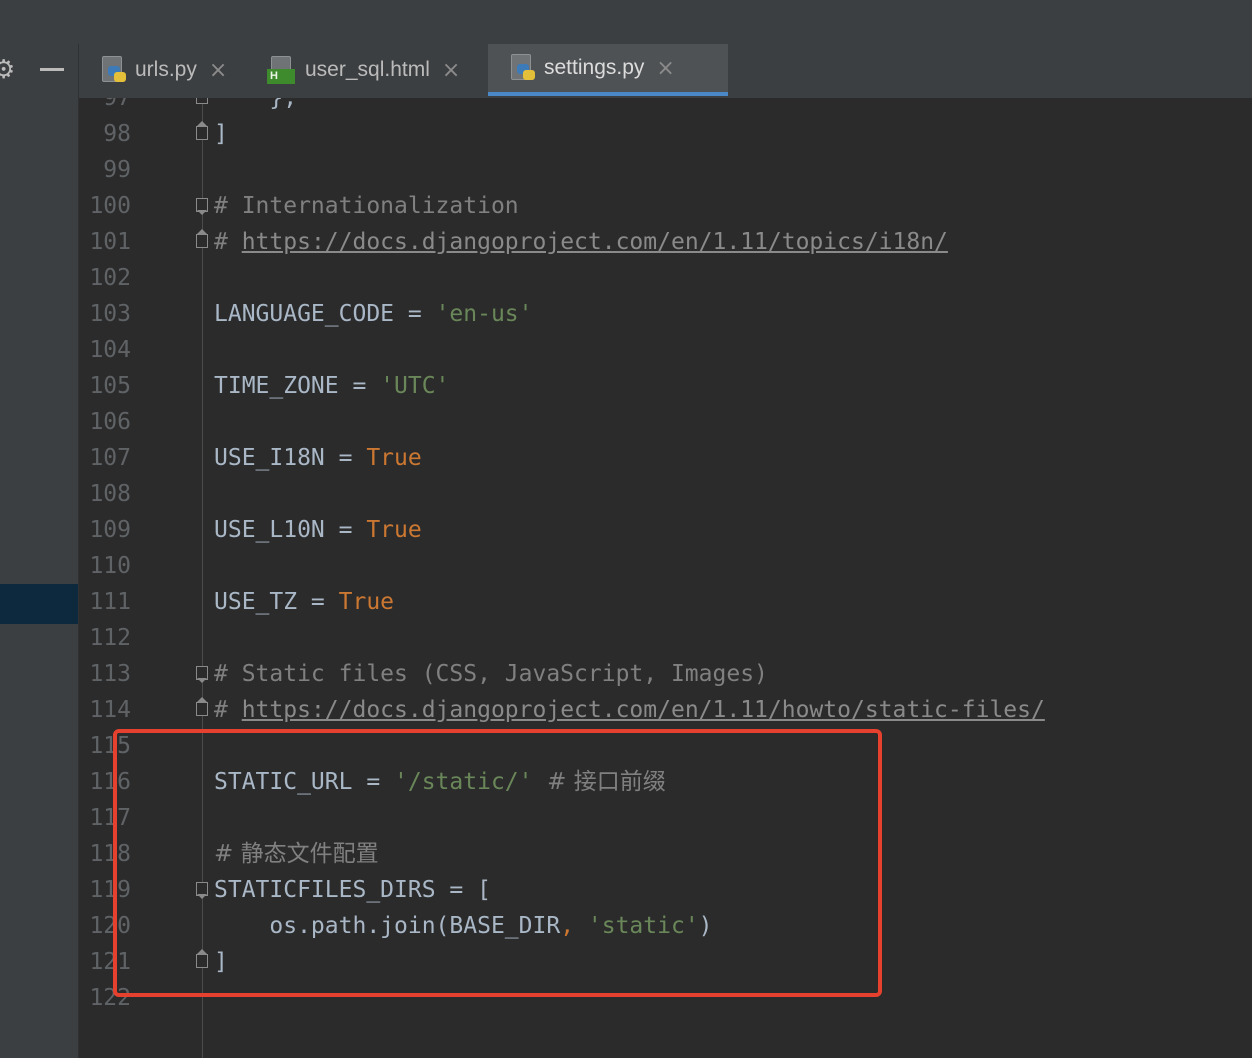  What do you see at coordinates (110, 314) in the screenshot?
I see `line-number: 103` at bounding box center [110, 314].